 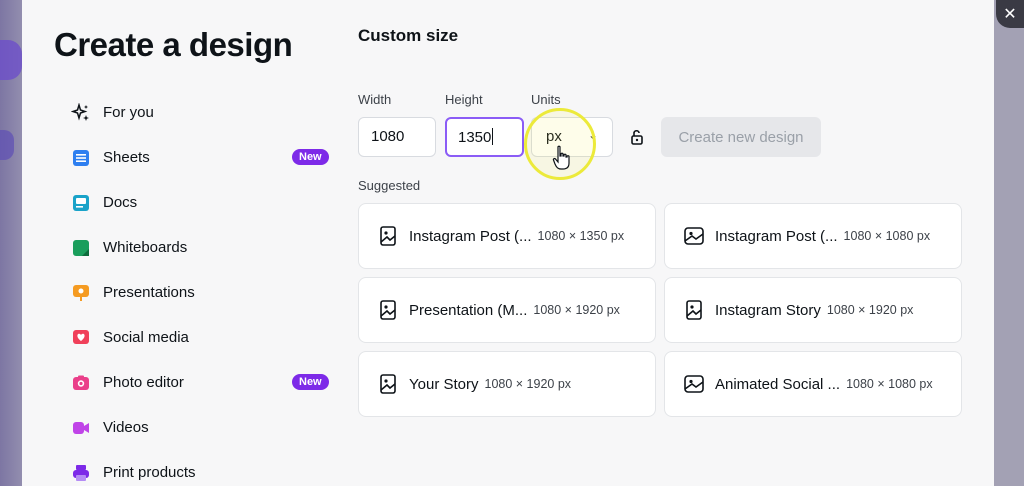 What do you see at coordinates (81, 203) in the screenshot?
I see `docs-icon` at bounding box center [81, 203].